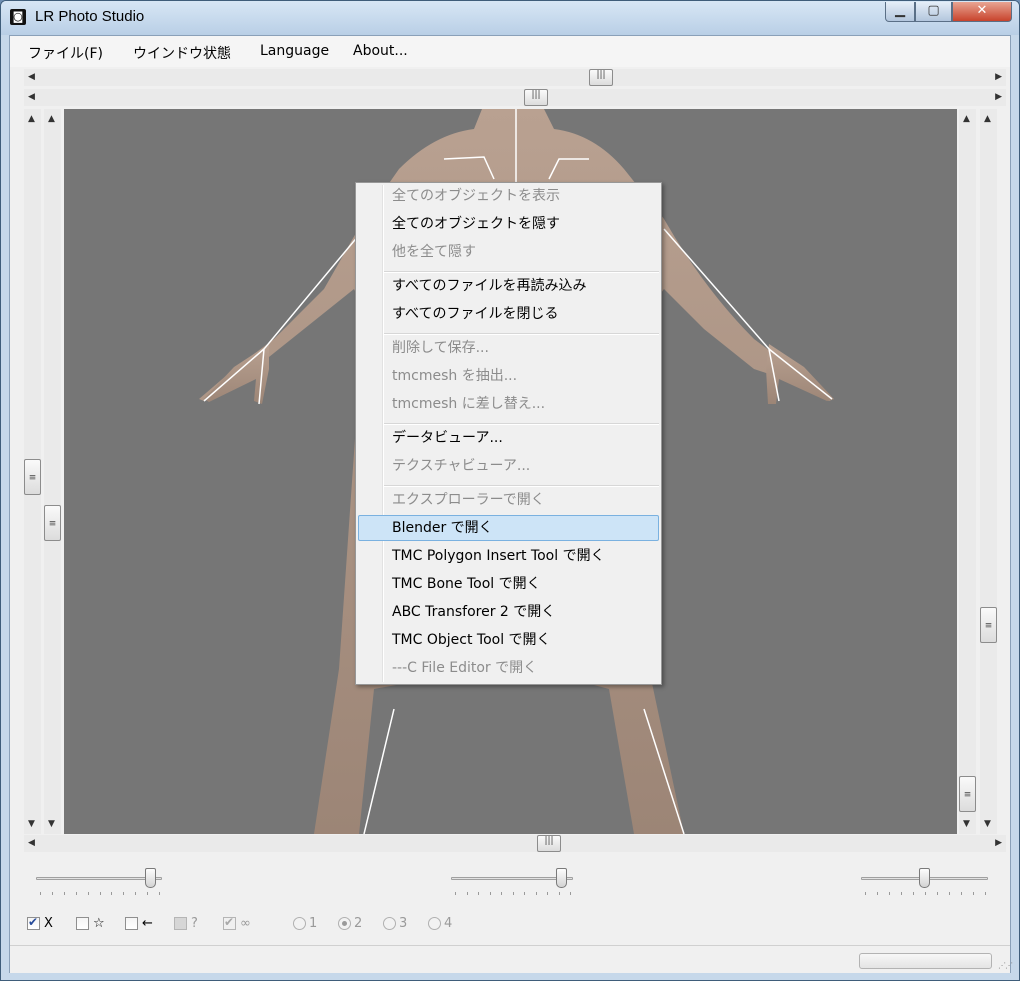 Image resolution: width=1020 pixels, height=981 pixels. I want to click on radio-1: 1, so click(305, 923).